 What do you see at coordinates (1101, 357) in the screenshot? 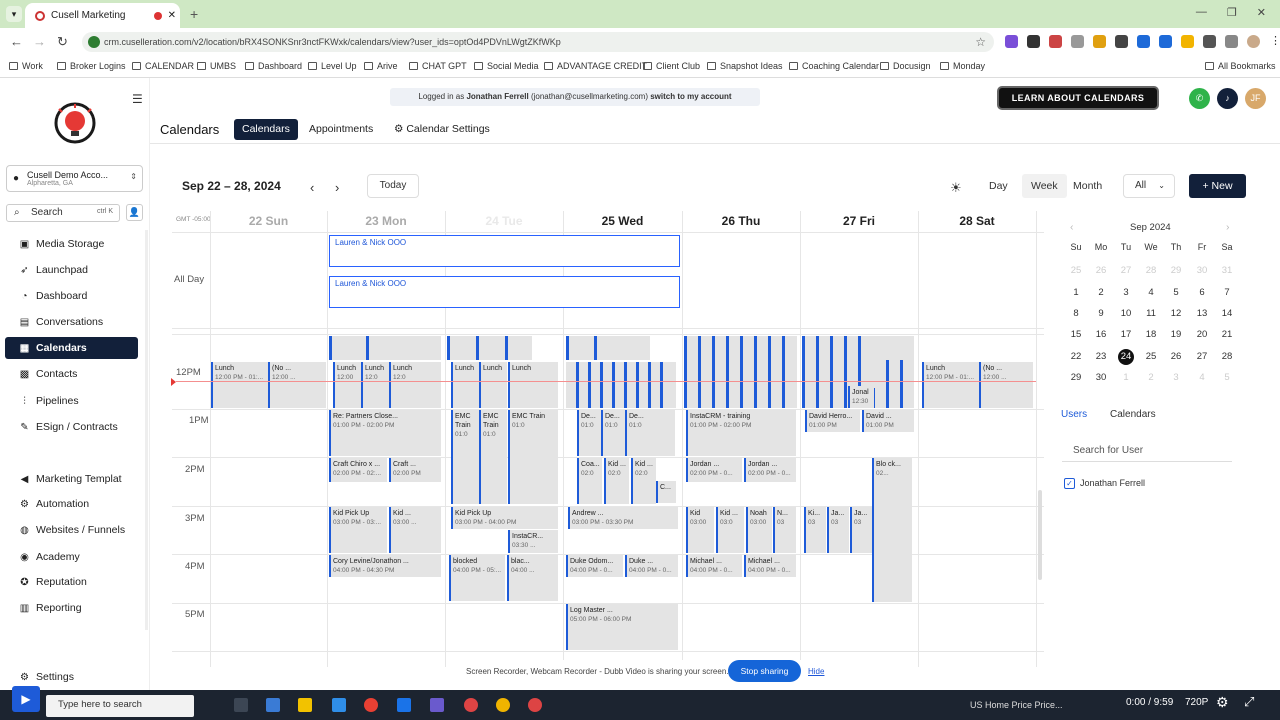
I see `mini-calendar-day: 23` at bounding box center [1101, 357].